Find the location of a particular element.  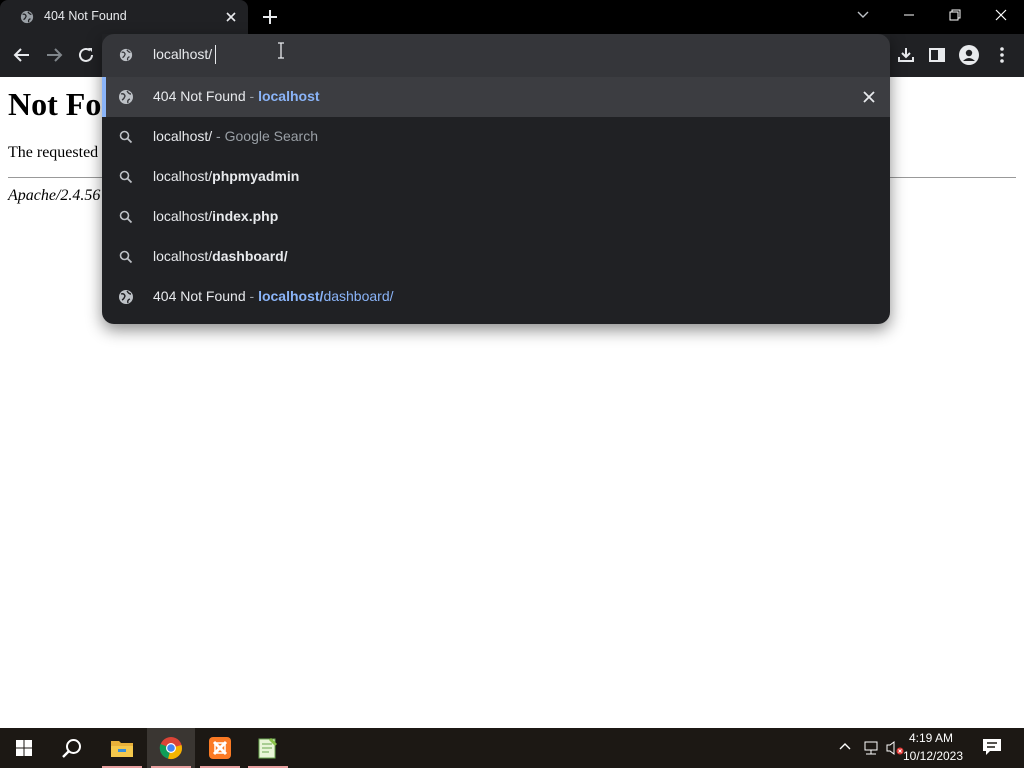

clock-date: 10/12/2023 is located at coordinates (933, 756).